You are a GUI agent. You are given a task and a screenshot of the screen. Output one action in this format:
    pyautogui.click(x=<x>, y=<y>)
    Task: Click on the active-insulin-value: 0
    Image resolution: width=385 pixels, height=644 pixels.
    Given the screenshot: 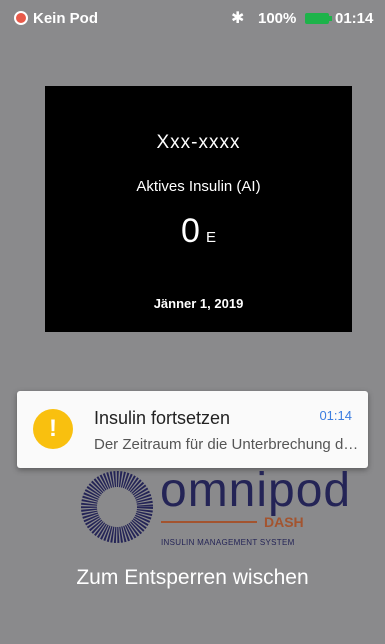 What is the action you would take?
    pyautogui.click(x=190, y=231)
    